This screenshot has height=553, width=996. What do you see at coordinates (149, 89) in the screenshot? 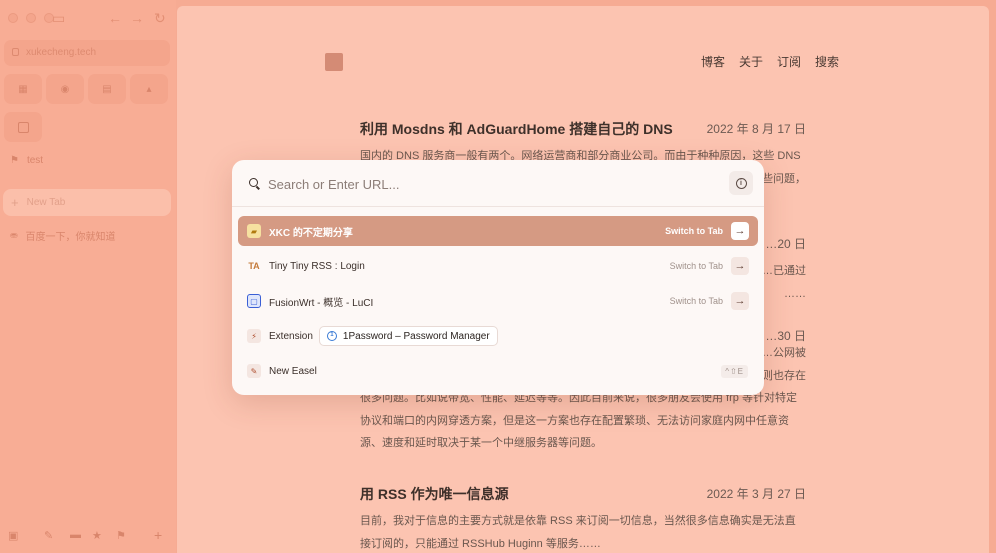
I see `pinned-tab: ▴` at bounding box center [149, 89].